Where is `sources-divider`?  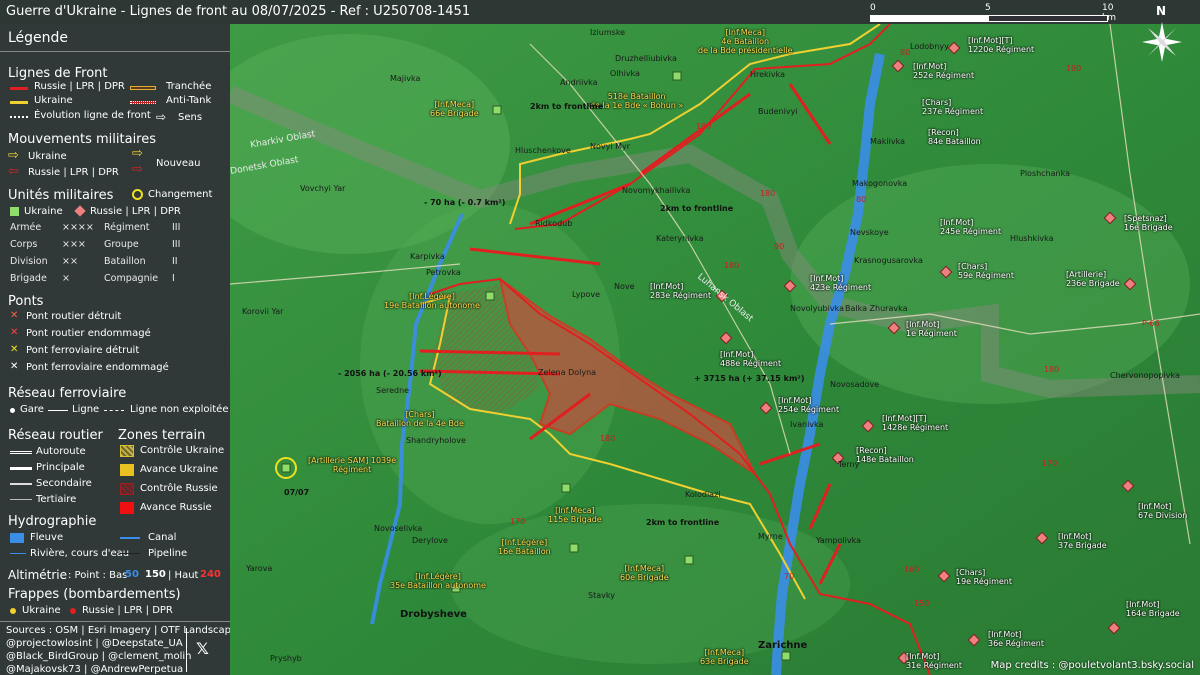 sources-divider is located at coordinates (115, 621).